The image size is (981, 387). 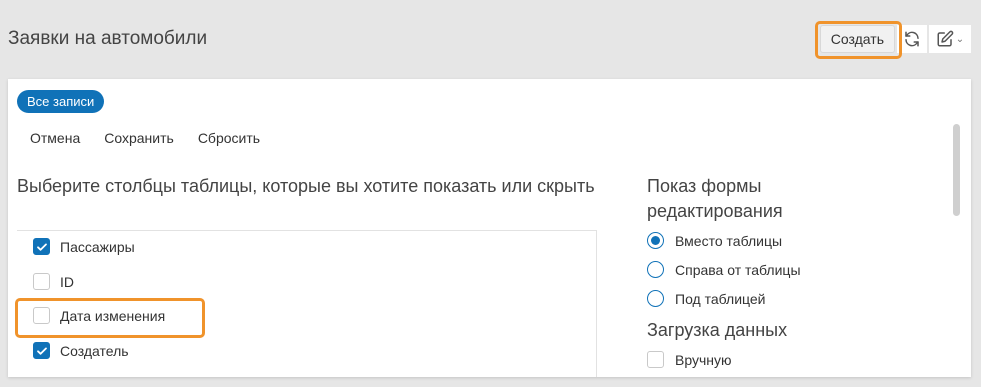 I want to click on page-title: Заявки на автомобили, so click(x=108, y=38).